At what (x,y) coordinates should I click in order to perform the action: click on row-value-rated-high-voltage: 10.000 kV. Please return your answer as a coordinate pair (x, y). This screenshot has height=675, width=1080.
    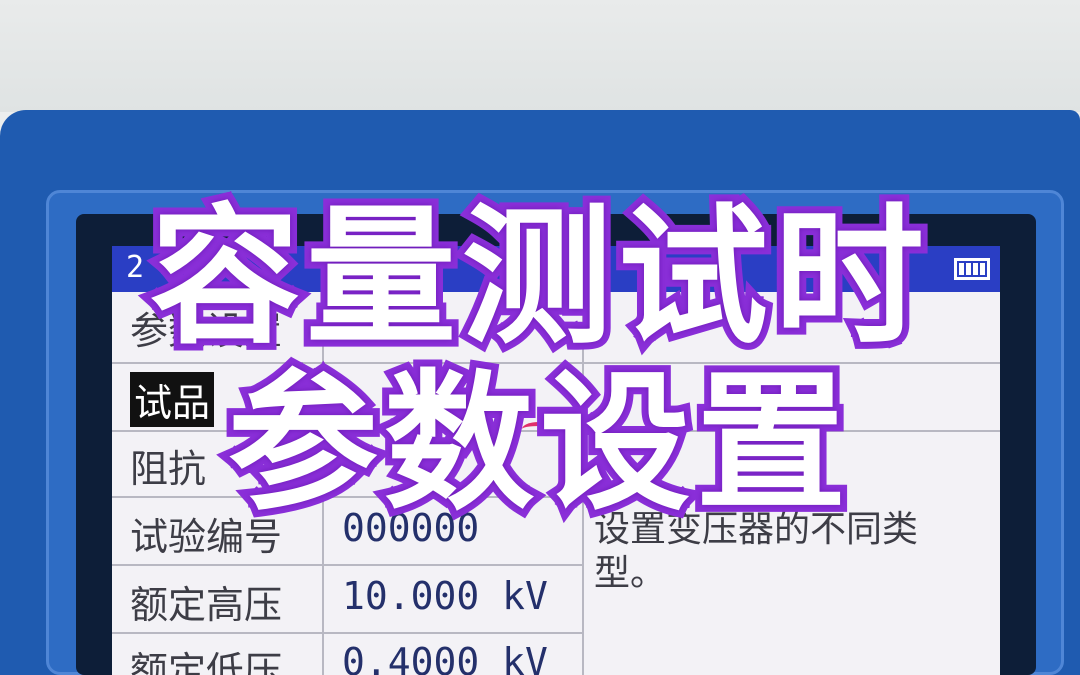
    Looking at the image, I should click on (445, 596).